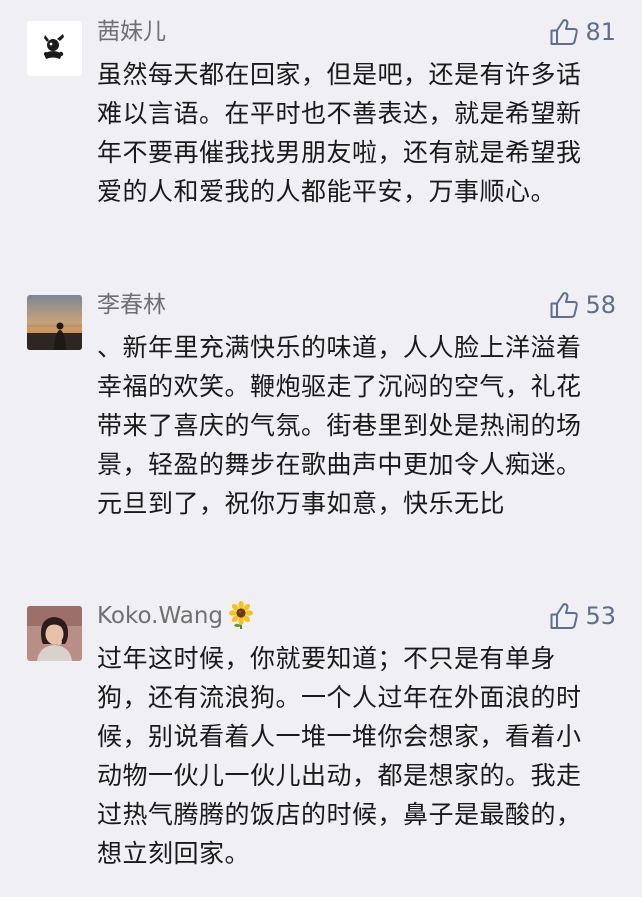 The width and height of the screenshot is (642, 897). Describe the element at coordinates (582, 32) in the screenshot. I see `like-button: 81` at that location.